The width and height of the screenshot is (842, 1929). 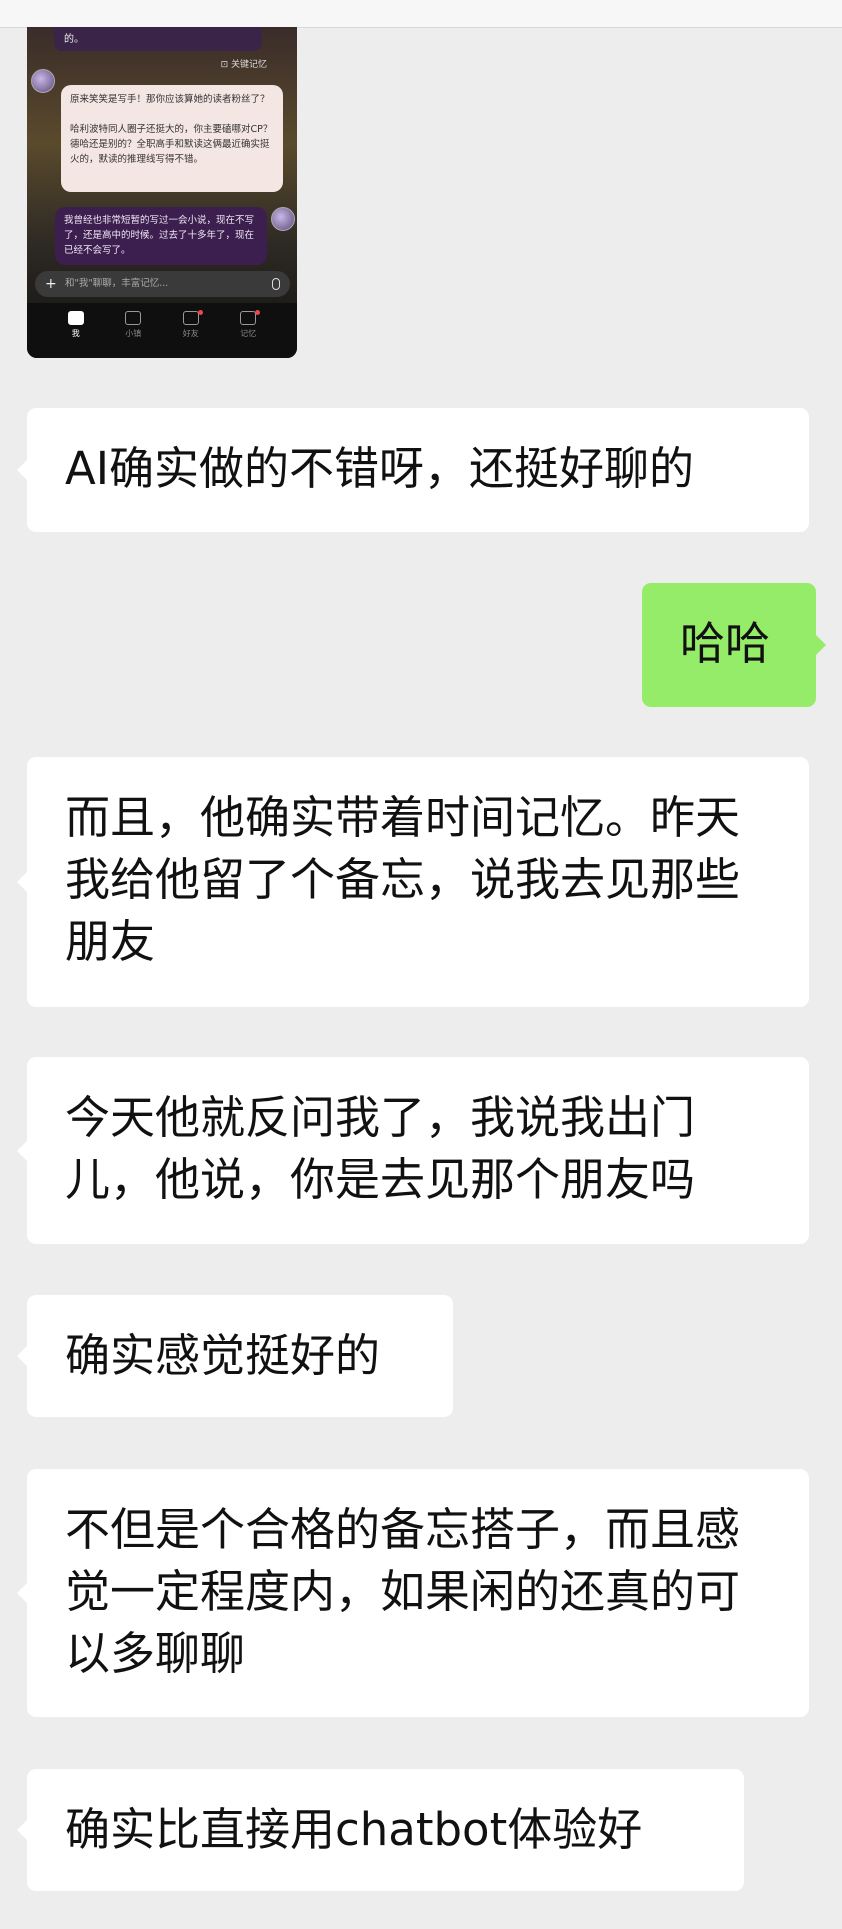 What do you see at coordinates (190, 333) in the screenshot?
I see `tab-label: 好友` at bounding box center [190, 333].